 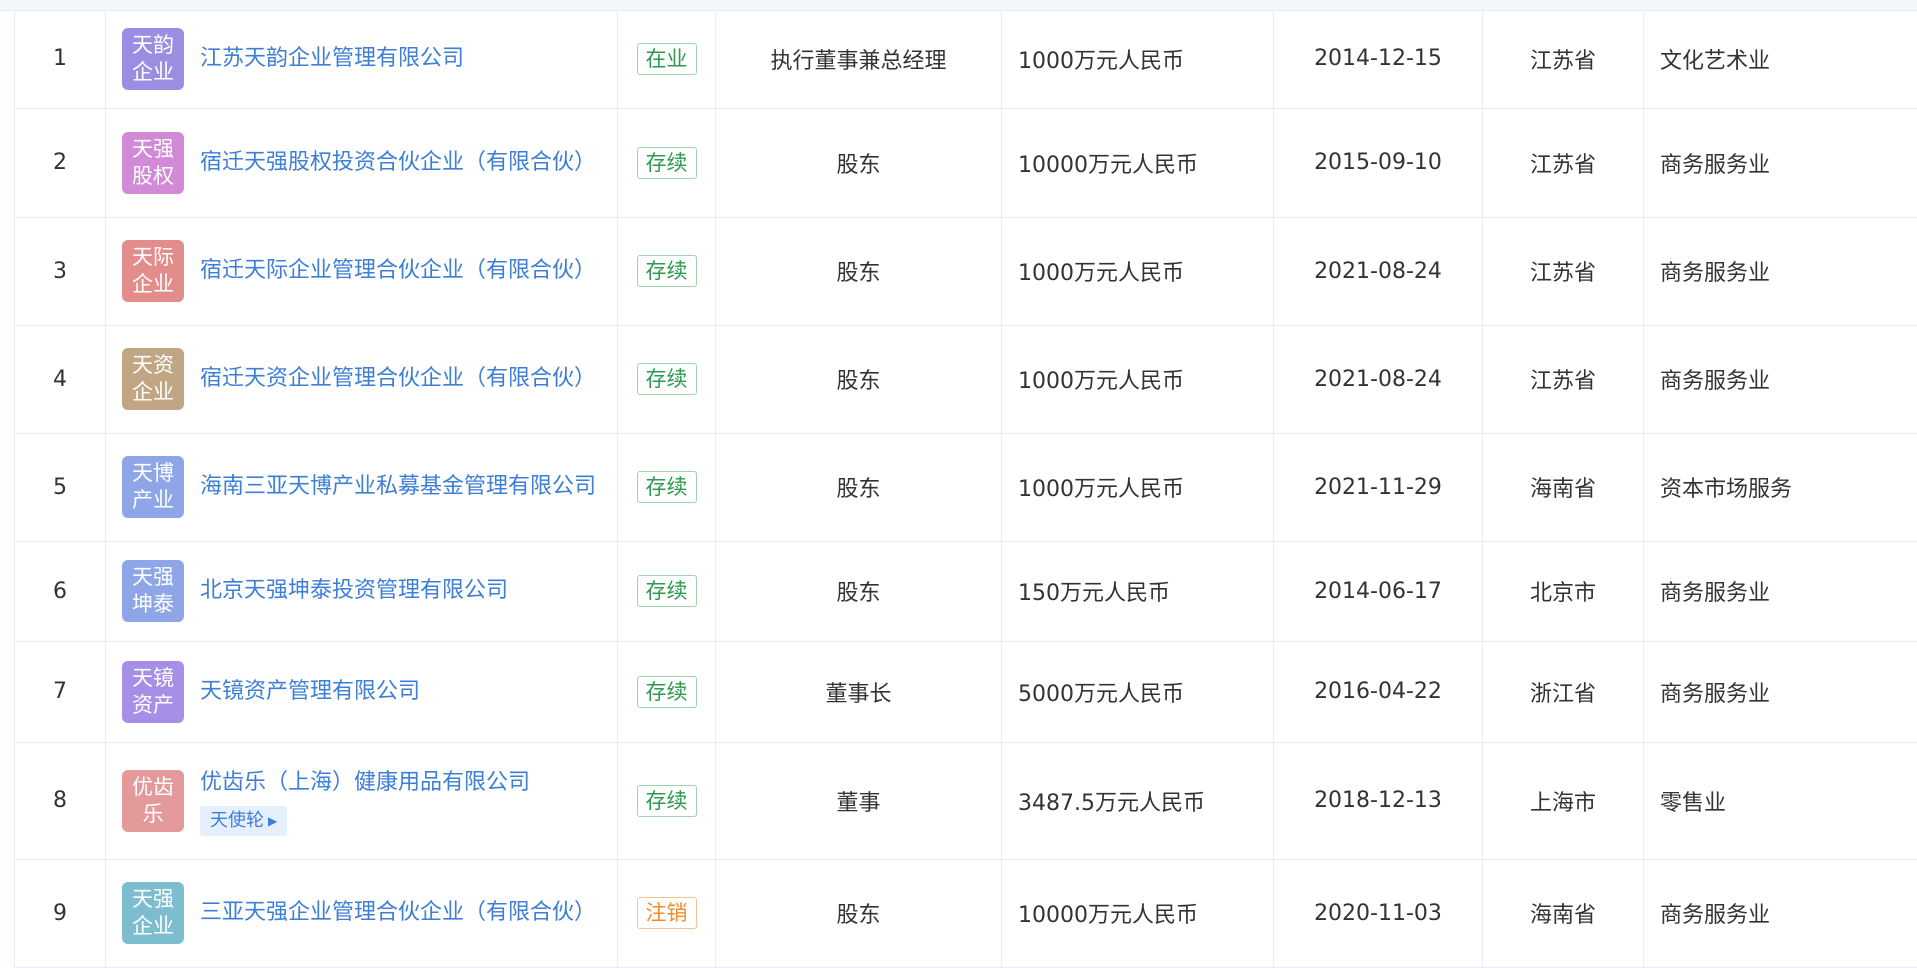 I want to click on company-name-column: 天镜资产管理有限公司, so click(x=310, y=692).